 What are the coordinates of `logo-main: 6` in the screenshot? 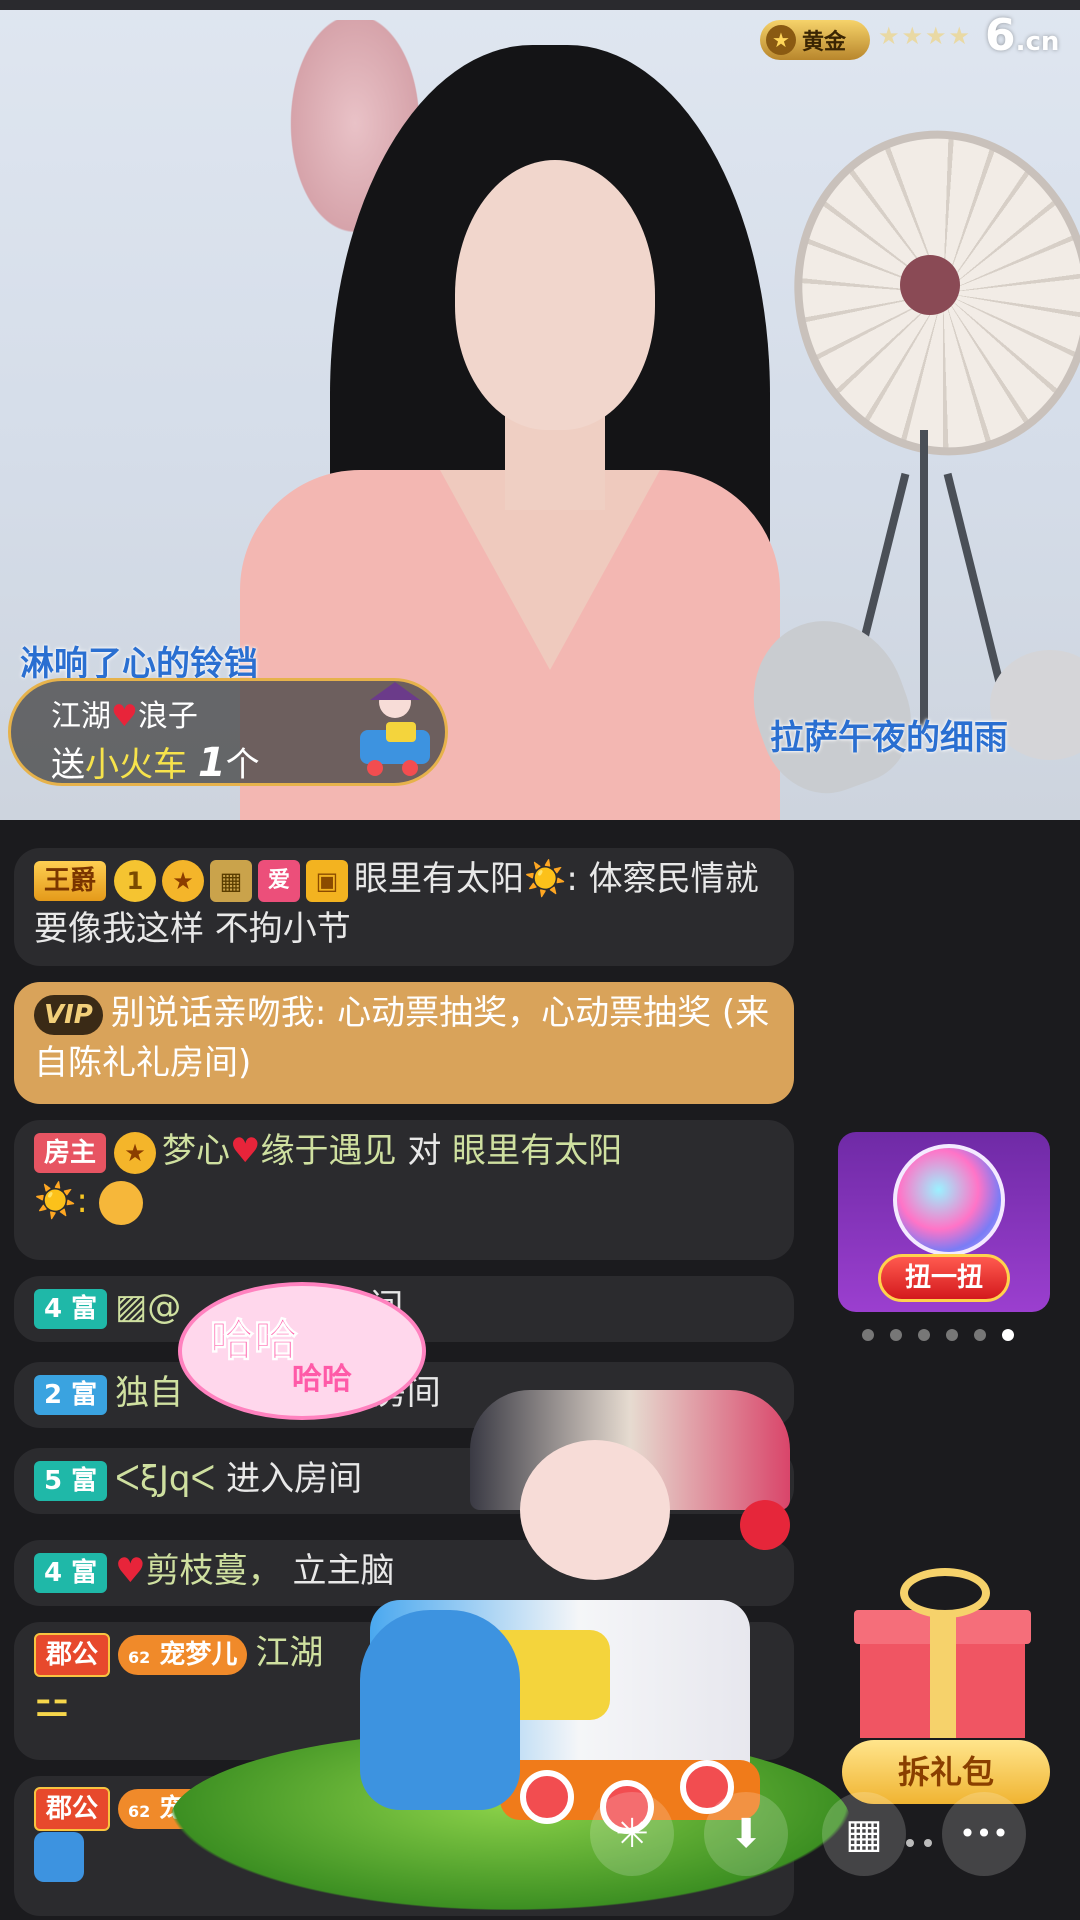 It's located at (1000, 35).